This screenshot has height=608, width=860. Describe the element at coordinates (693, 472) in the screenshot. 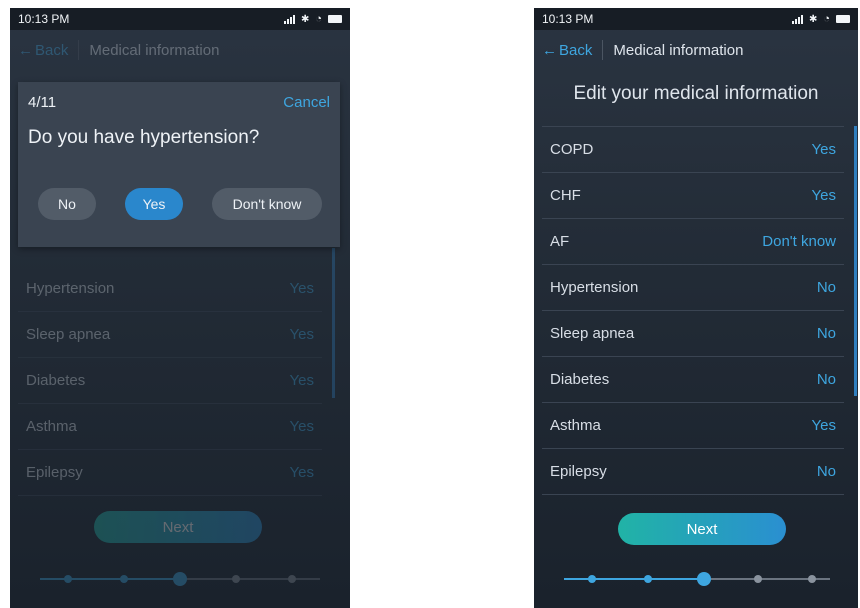

I see `list-item: Epilepsy No` at that location.